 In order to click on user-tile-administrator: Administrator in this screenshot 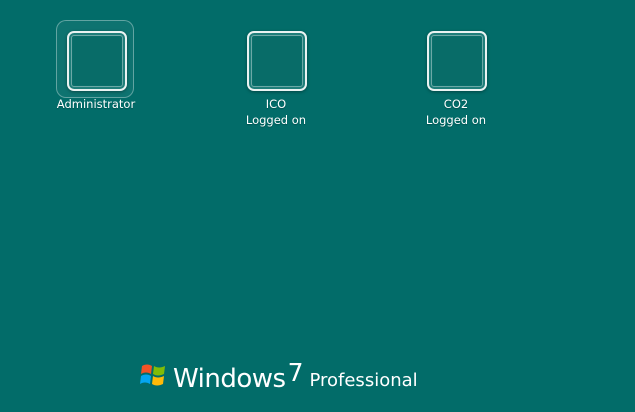, I will do `click(96, 66)`.